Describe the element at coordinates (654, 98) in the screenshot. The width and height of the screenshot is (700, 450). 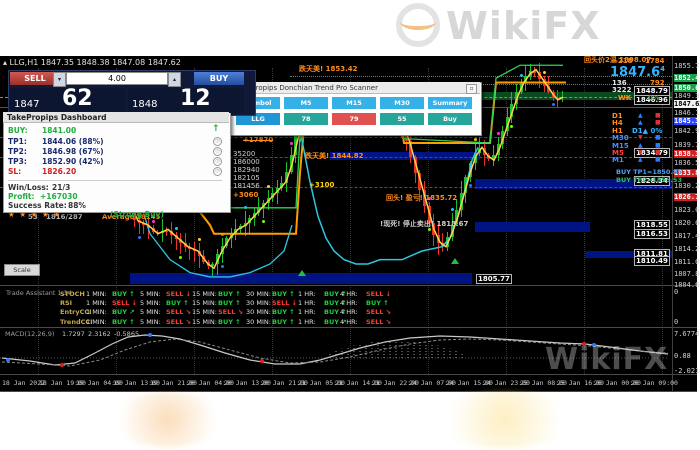
I see `wk-value: 0%` at that location.